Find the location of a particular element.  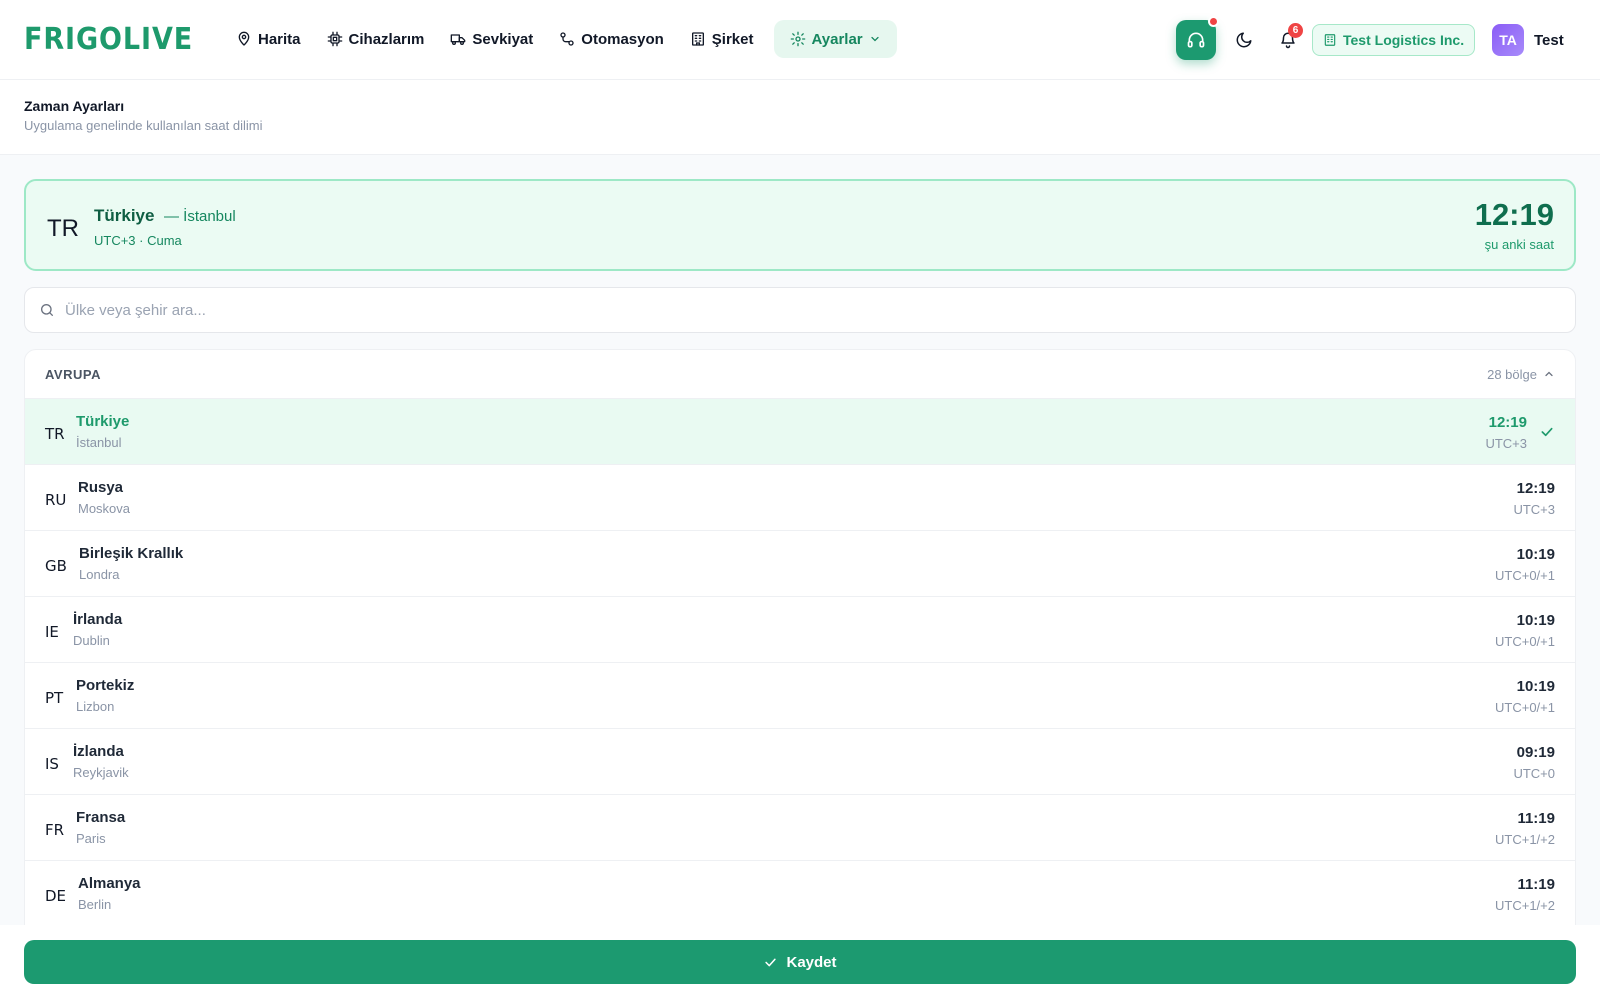

timezone-row-fr: FR Fransa Paris 11:19 UTC+1/+2 is located at coordinates (800, 827).